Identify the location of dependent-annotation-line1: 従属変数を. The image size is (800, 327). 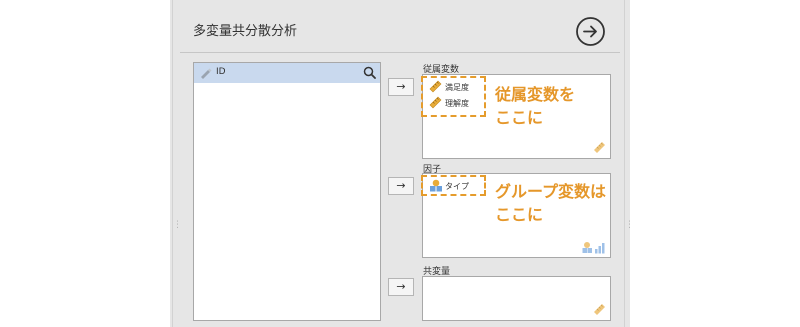
(535, 94).